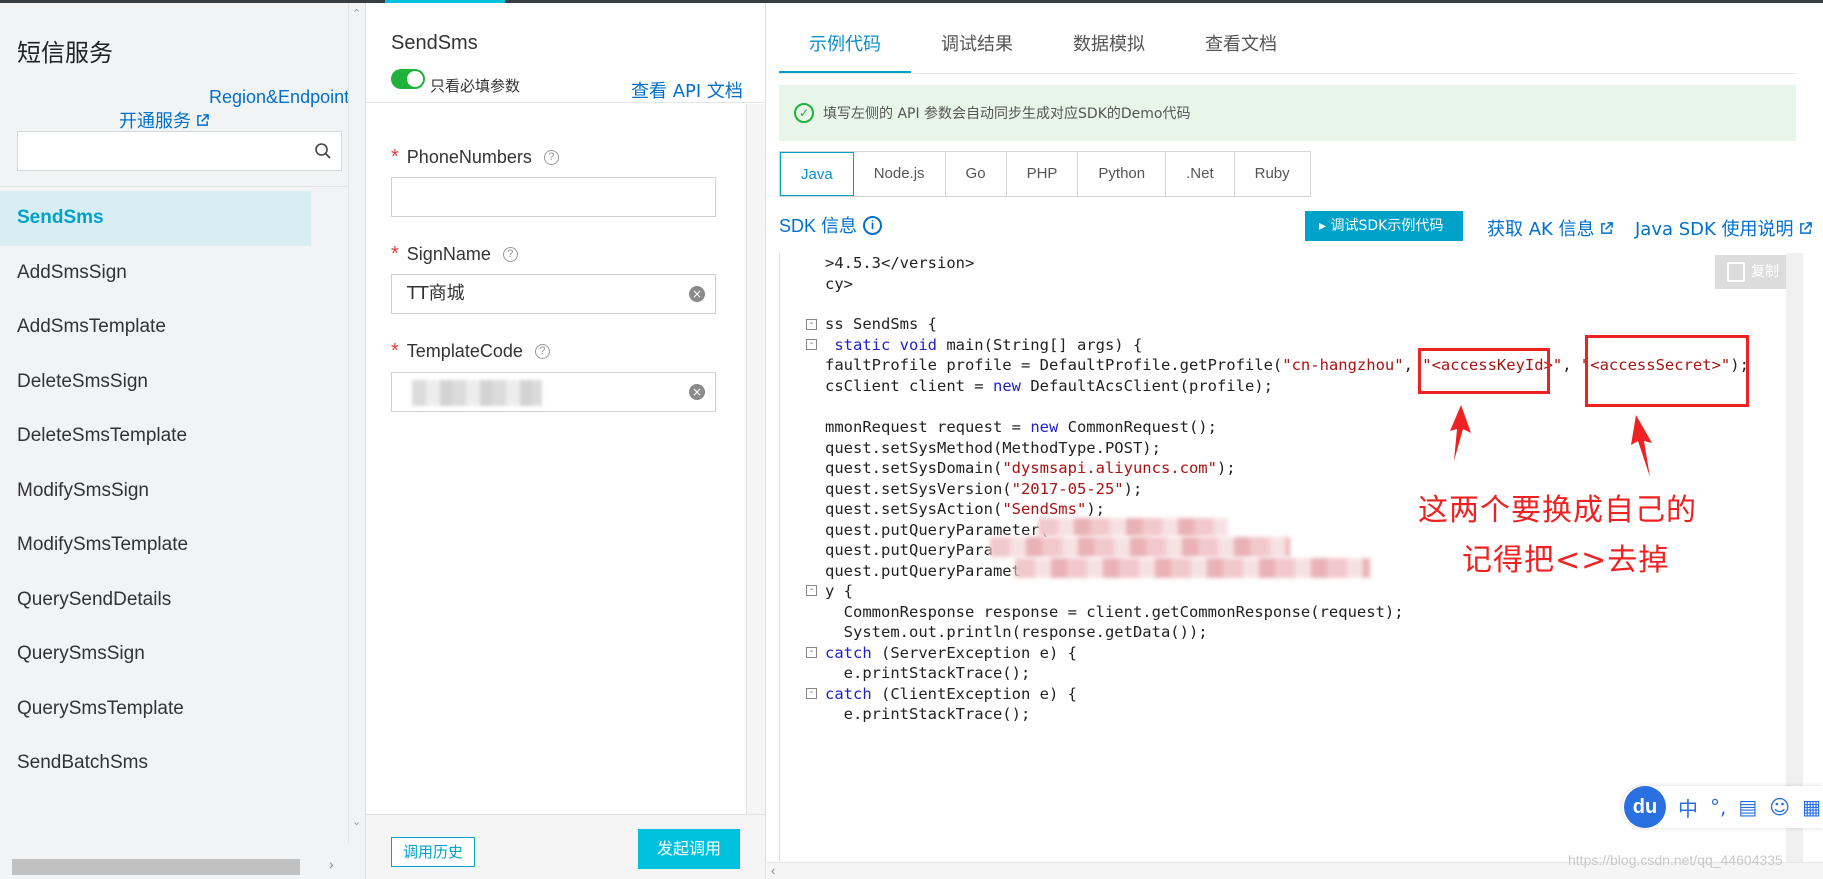 The image size is (1823, 879). What do you see at coordinates (174, 491) in the screenshot?
I see `sidebar-item-modifysmssign: ModifySmsSign` at bounding box center [174, 491].